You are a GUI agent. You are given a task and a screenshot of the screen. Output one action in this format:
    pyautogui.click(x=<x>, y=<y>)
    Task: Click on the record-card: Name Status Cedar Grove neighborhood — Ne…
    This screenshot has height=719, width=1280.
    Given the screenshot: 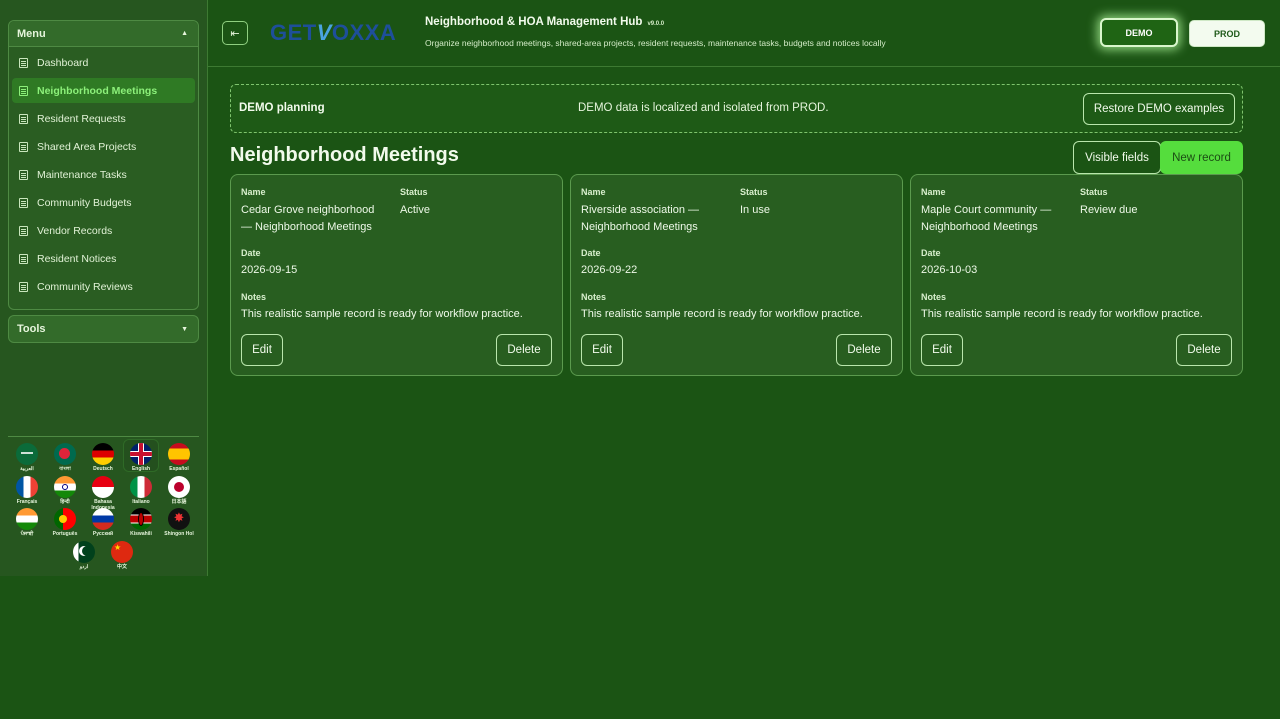 What is the action you would take?
    pyautogui.click(x=396, y=275)
    